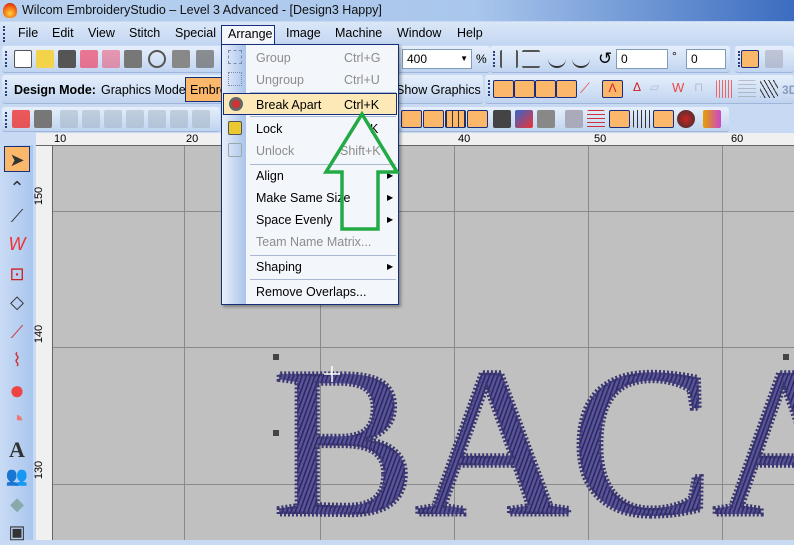  Describe the element at coordinates (17, 360) in the screenshot. I see `open-object-icon: ⌇` at that location.